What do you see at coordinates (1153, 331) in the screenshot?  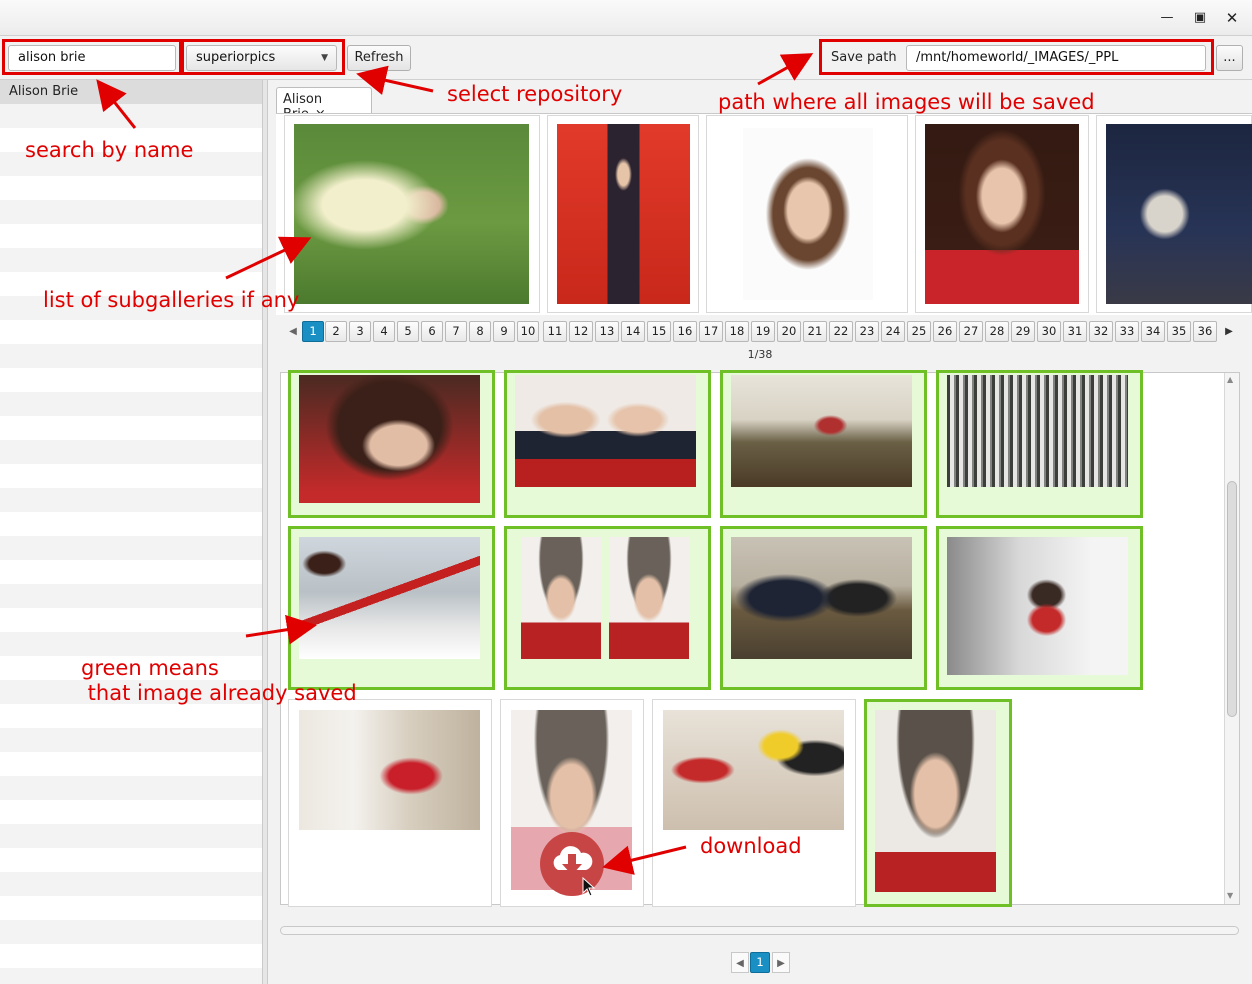 I see `page-button-34: 34` at bounding box center [1153, 331].